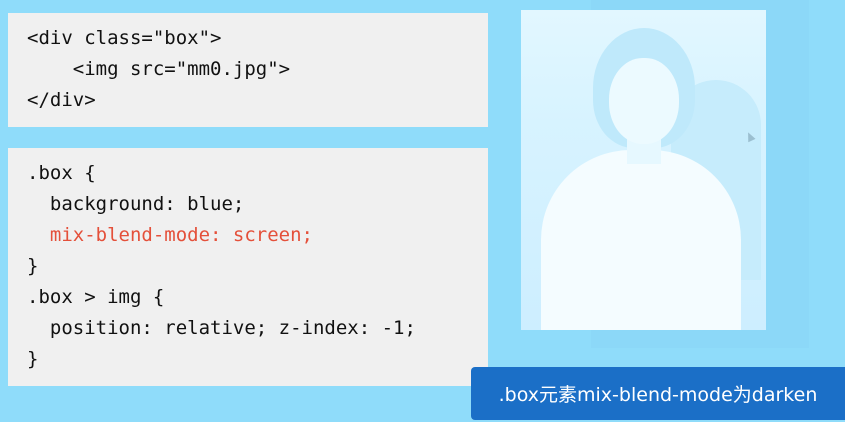  Describe the element at coordinates (641, 240) in the screenshot. I see `photo-shirt` at that location.